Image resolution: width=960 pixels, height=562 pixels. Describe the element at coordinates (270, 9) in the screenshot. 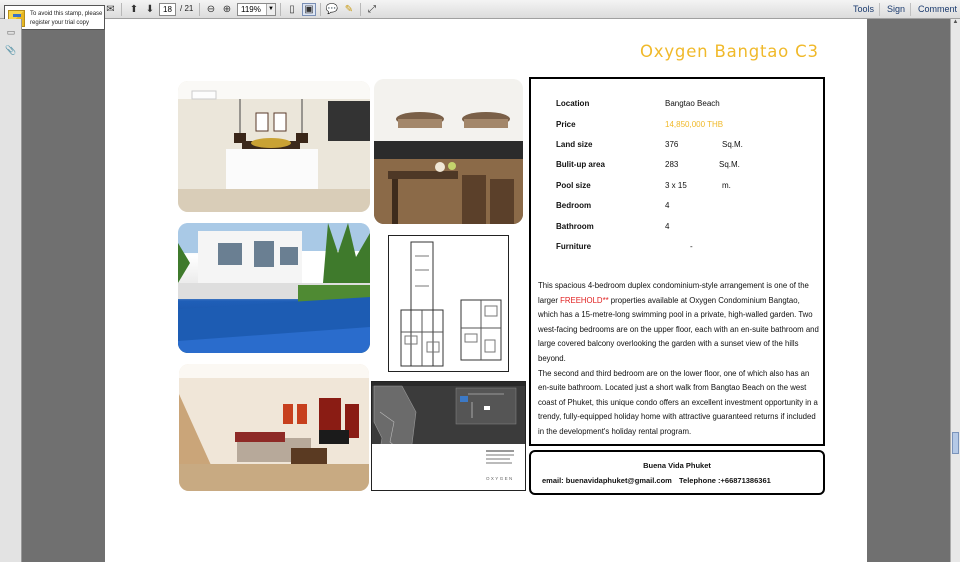

I see `chevron-down-icon: ▼` at that location.